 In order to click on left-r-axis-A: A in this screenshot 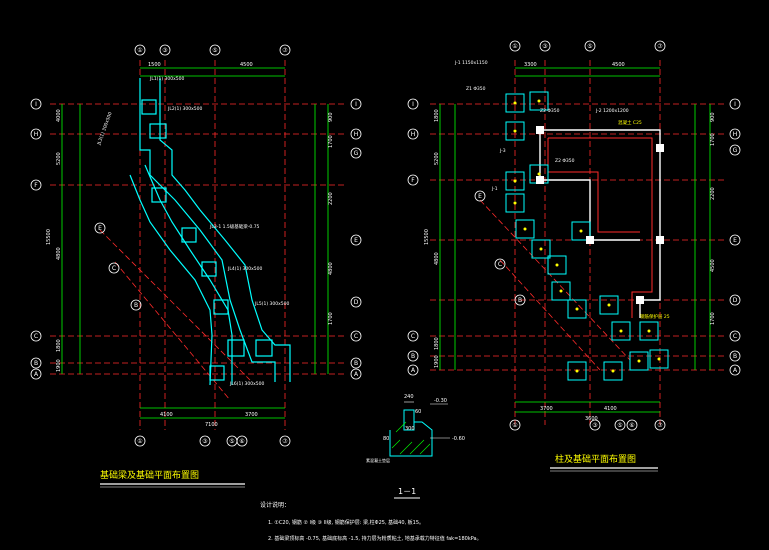, I will do `click(356, 374)`.